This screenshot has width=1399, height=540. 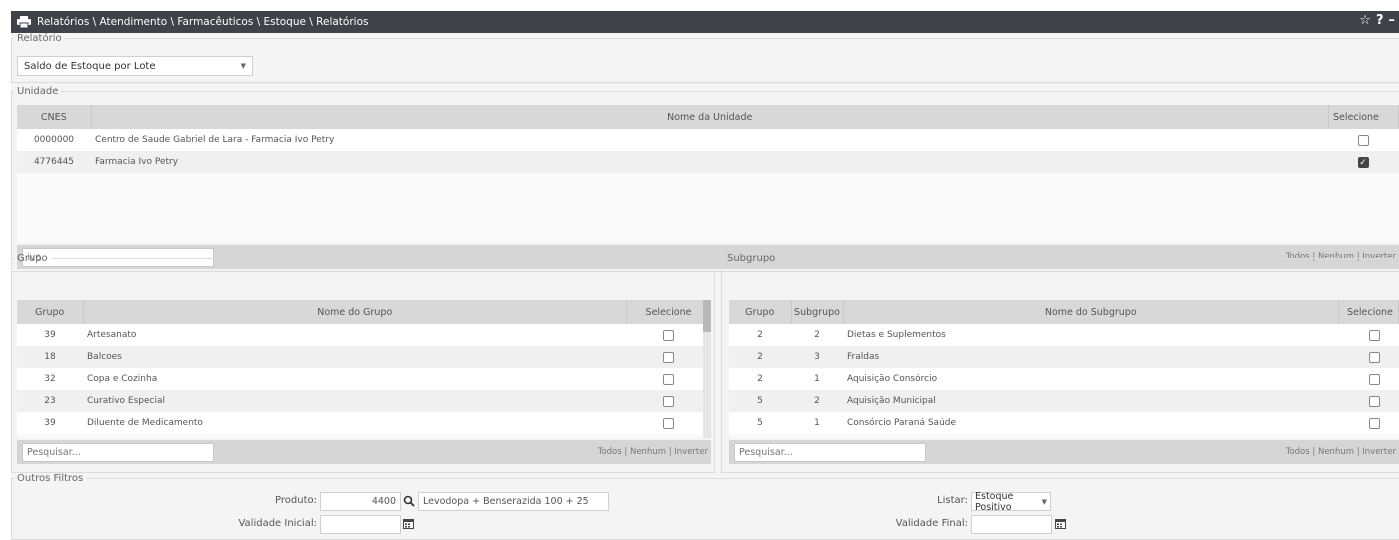 What do you see at coordinates (817, 312) in the screenshot?
I see `column-header-subgrupo: Subgrupo` at bounding box center [817, 312].